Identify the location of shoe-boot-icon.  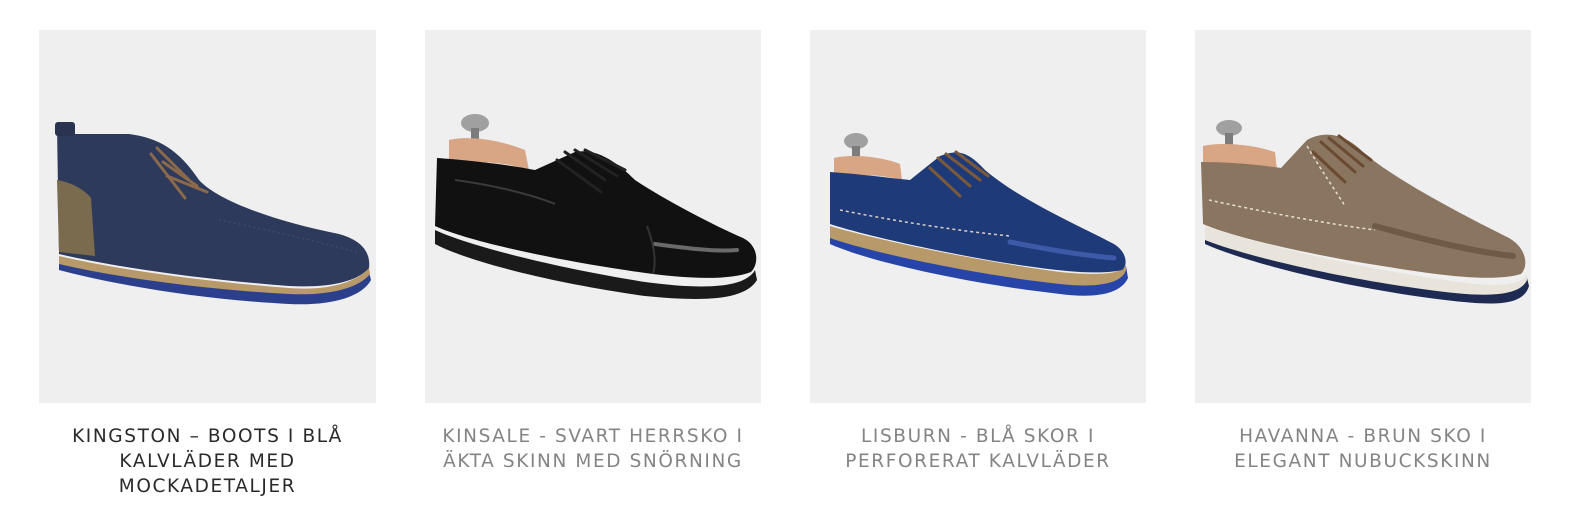
(213, 213).